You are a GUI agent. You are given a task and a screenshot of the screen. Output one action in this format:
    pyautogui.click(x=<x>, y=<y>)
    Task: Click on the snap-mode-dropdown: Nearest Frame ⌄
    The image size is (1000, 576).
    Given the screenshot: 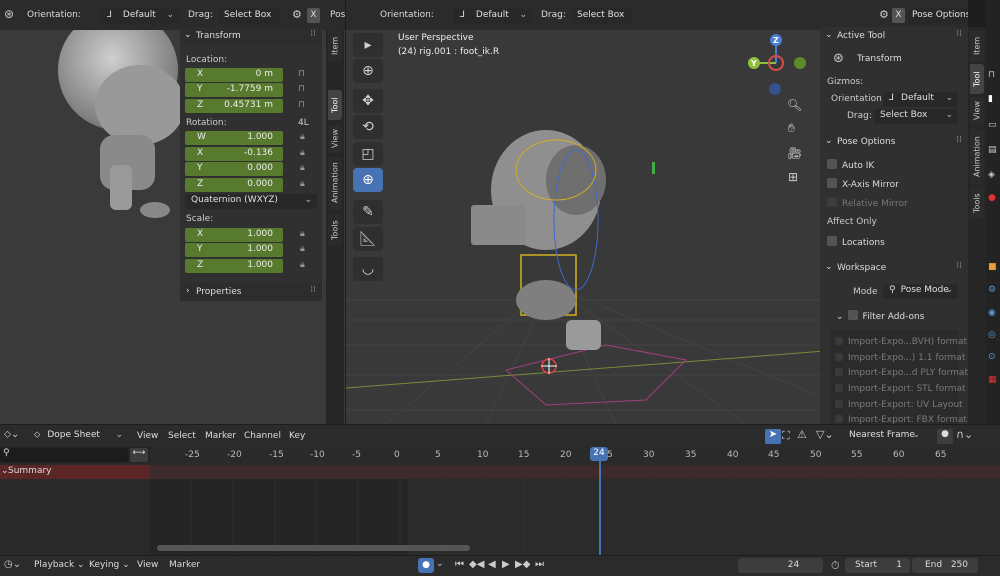 What is the action you would take?
    pyautogui.click(x=884, y=436)
    